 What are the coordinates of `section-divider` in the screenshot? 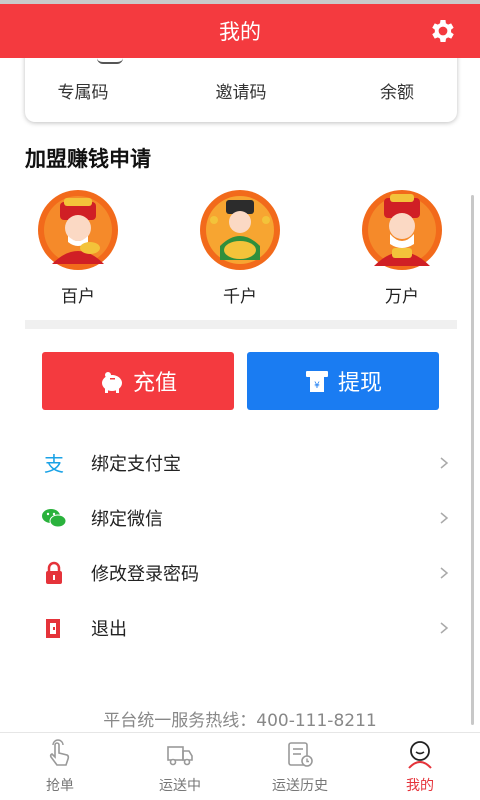 It's located at (241, 324).